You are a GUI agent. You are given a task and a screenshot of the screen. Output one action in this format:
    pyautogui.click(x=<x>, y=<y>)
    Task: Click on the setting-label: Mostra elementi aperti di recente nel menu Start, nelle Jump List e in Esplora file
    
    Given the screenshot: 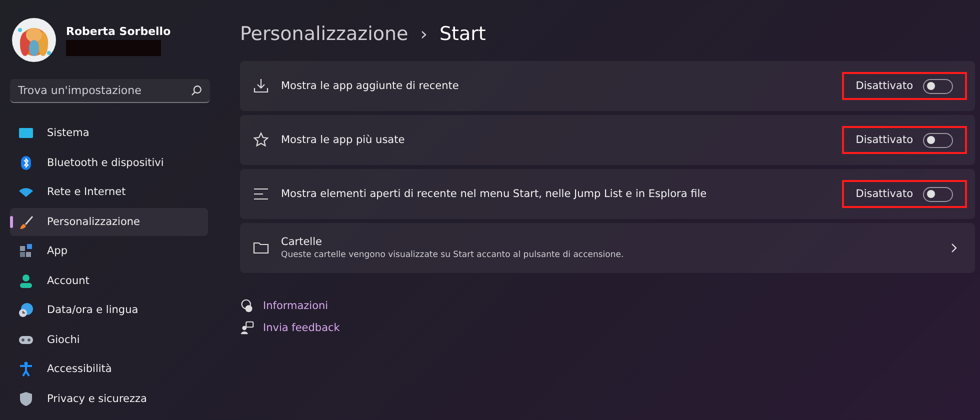 What is the action you would take?
    pyautogui.click(x=494, y=194)
    